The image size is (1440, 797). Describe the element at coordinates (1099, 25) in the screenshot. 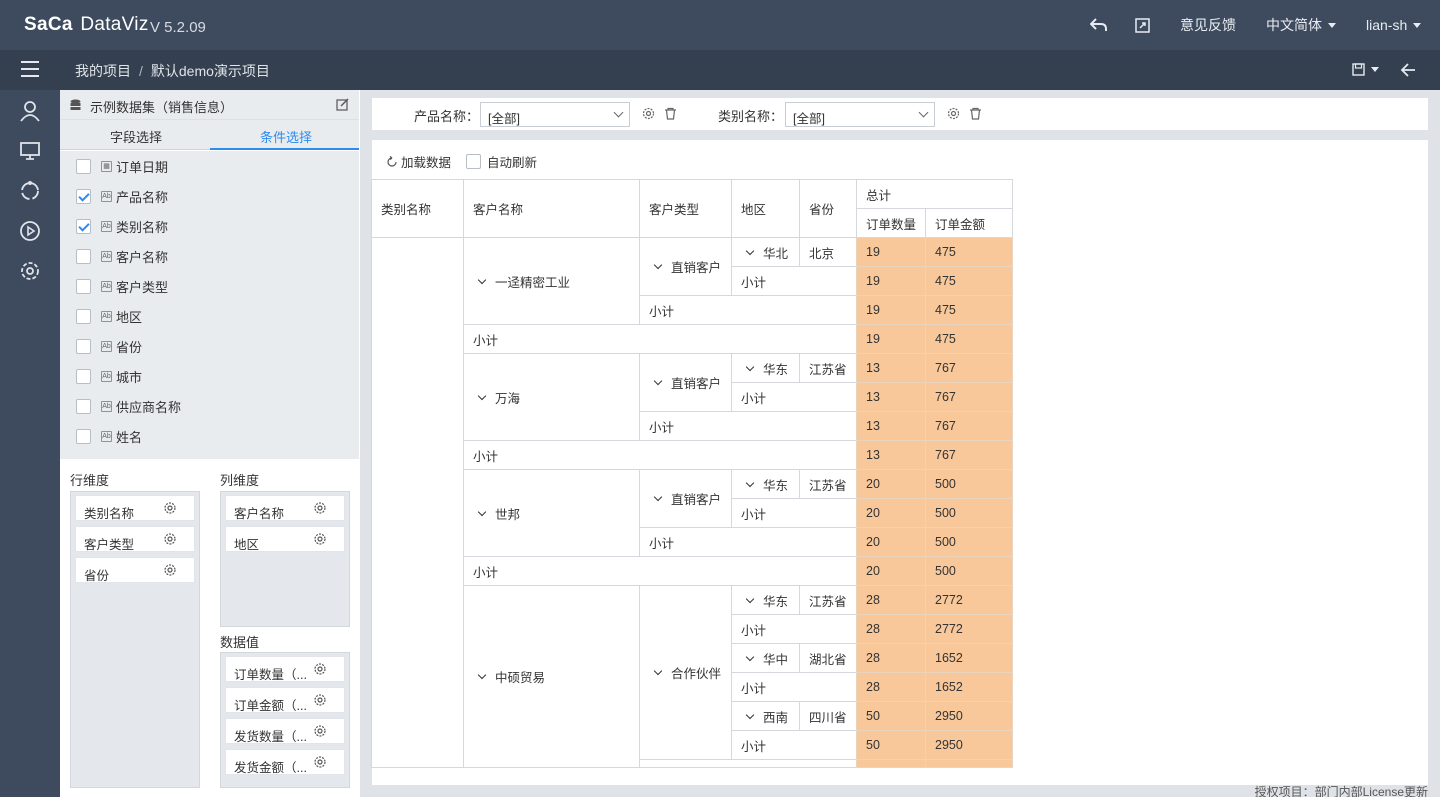

I see `undo-icon` at that location.